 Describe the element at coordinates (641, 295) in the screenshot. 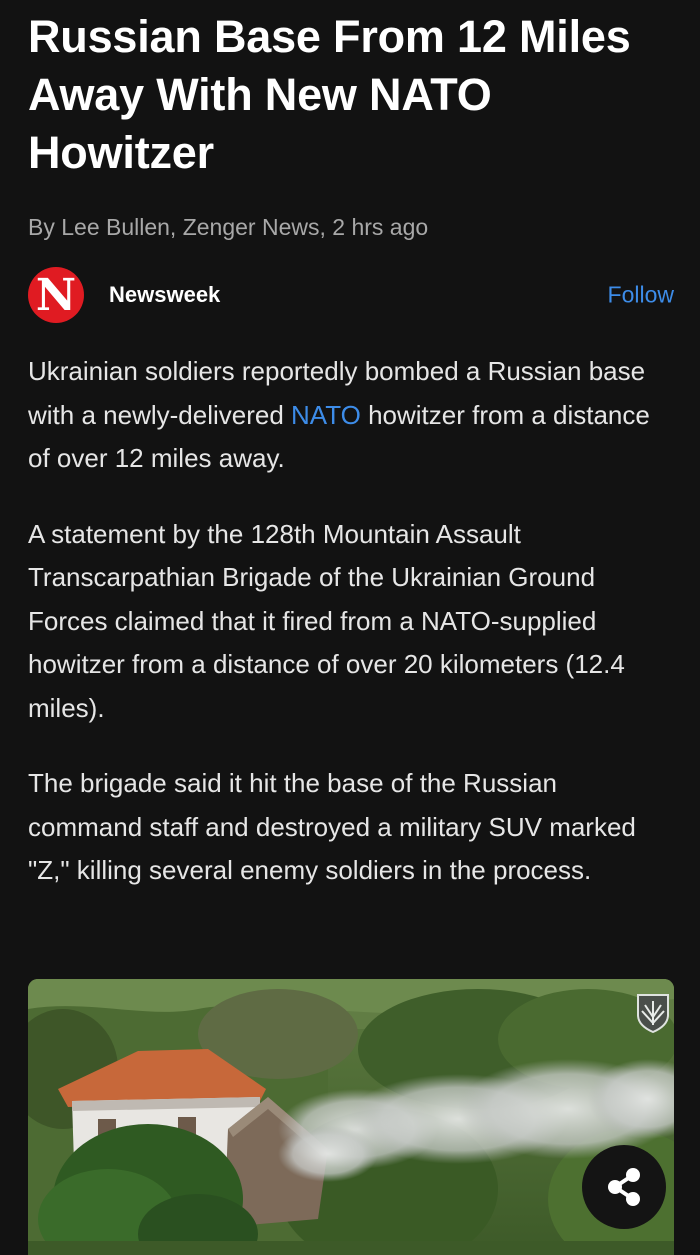

I see `follow-button: Follow` at that location.